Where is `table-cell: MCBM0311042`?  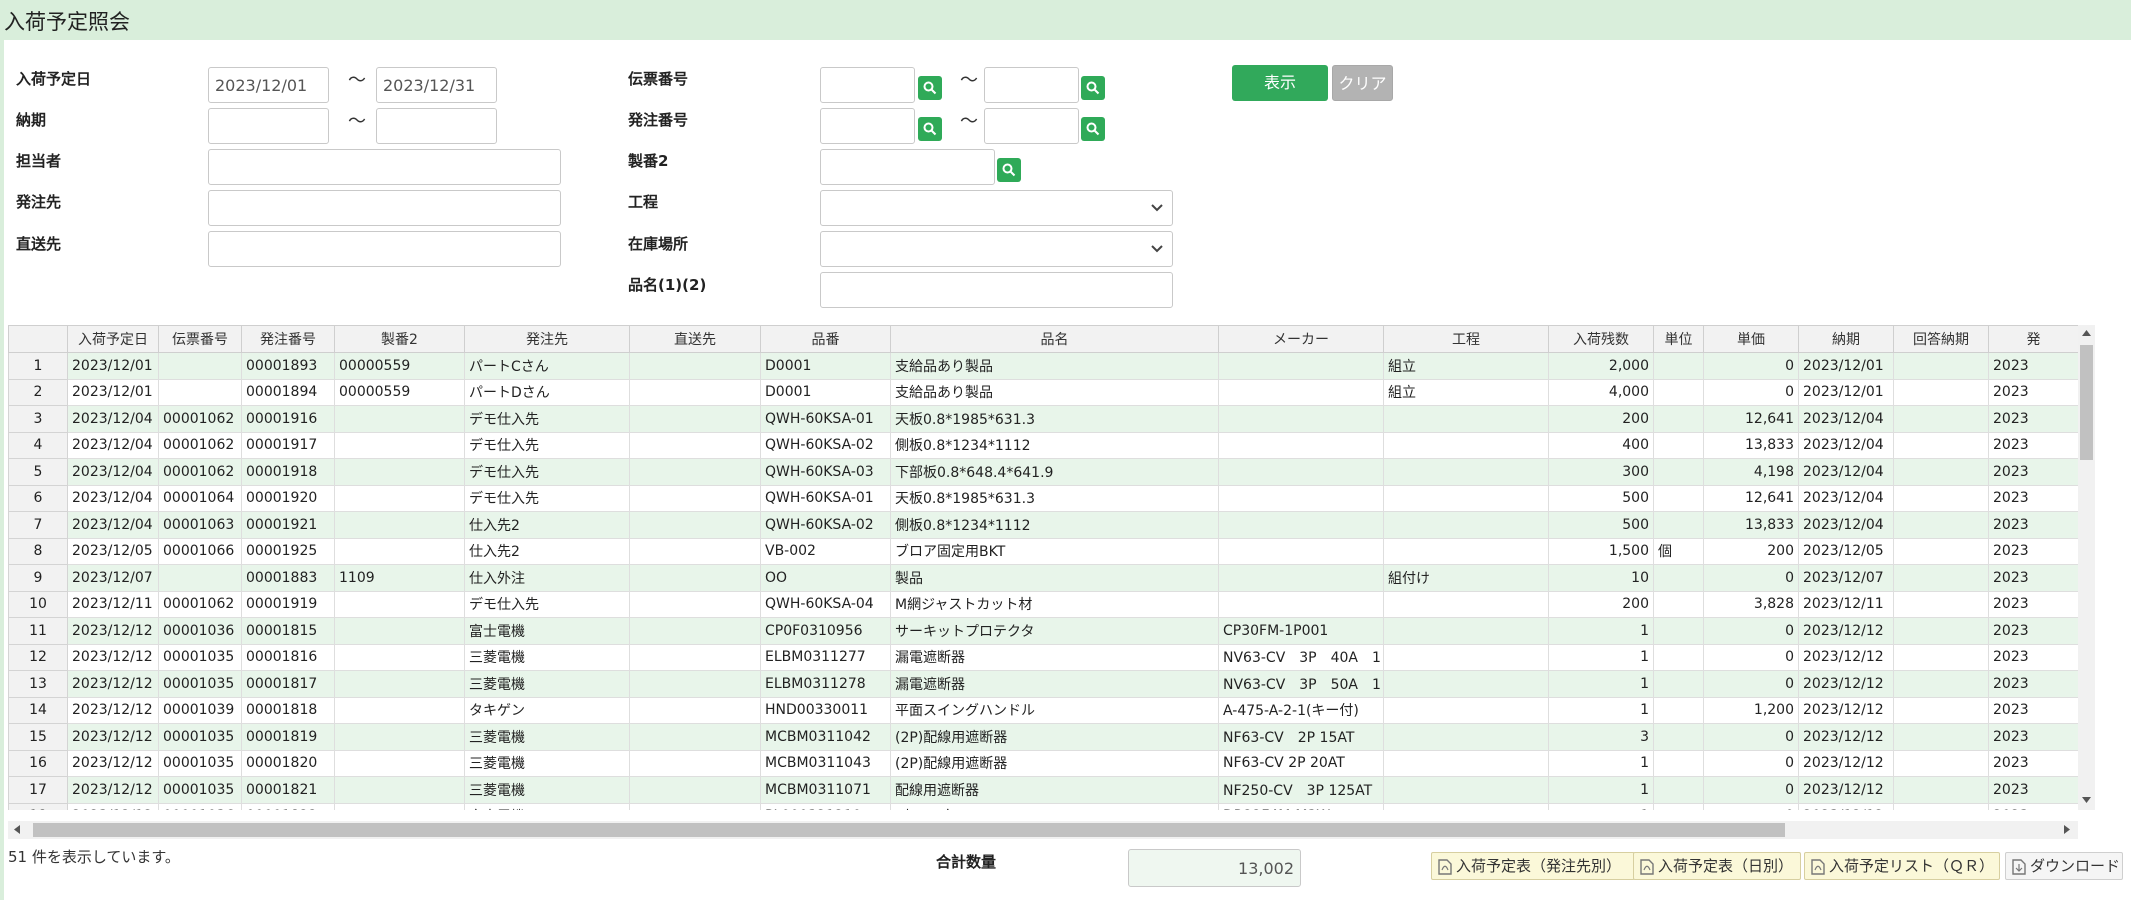
table-cell: MCBM0311042 is located at coordinates (825, 737).